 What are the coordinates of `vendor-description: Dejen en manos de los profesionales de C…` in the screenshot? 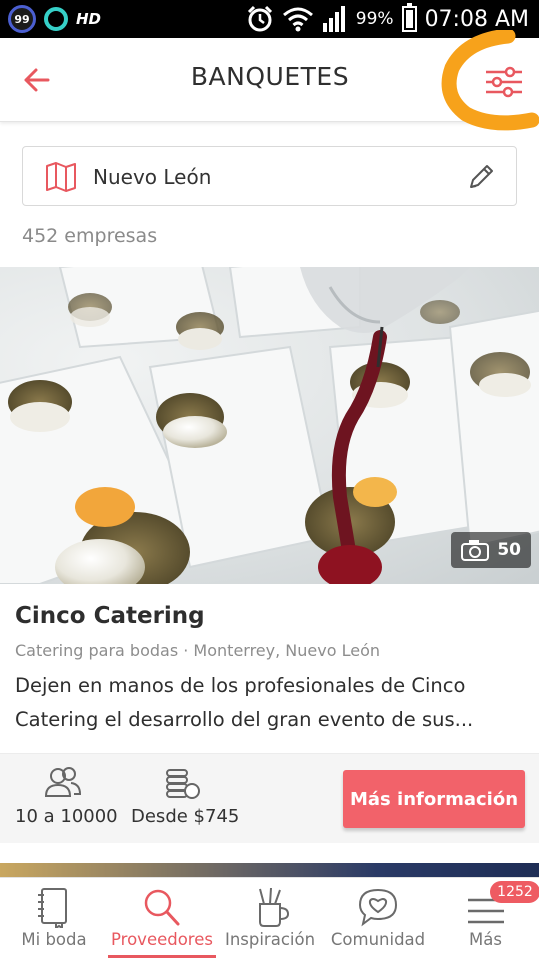 It's located at (244, 702).